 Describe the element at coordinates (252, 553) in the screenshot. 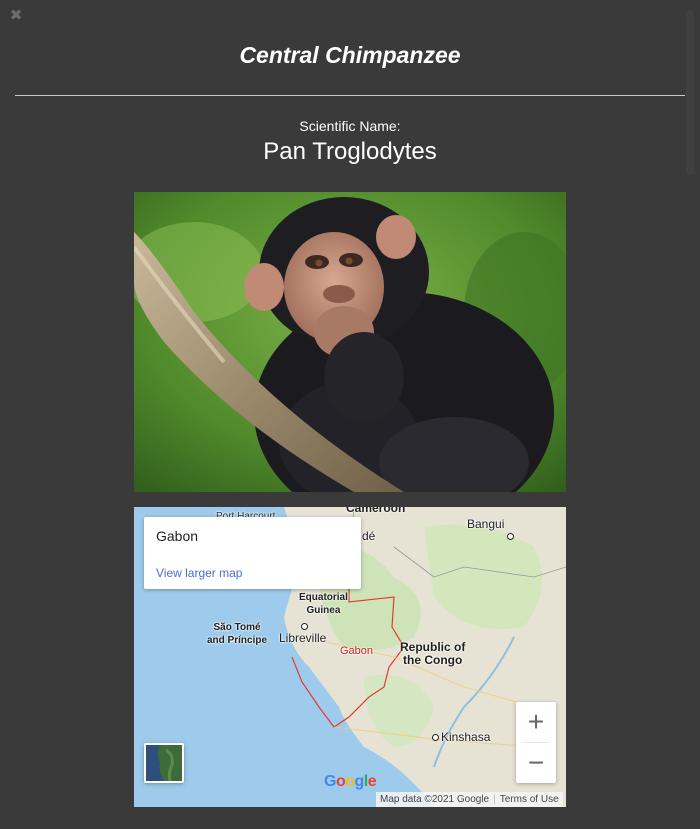

I see `map-info-card: Gabon View larger map` at that location.